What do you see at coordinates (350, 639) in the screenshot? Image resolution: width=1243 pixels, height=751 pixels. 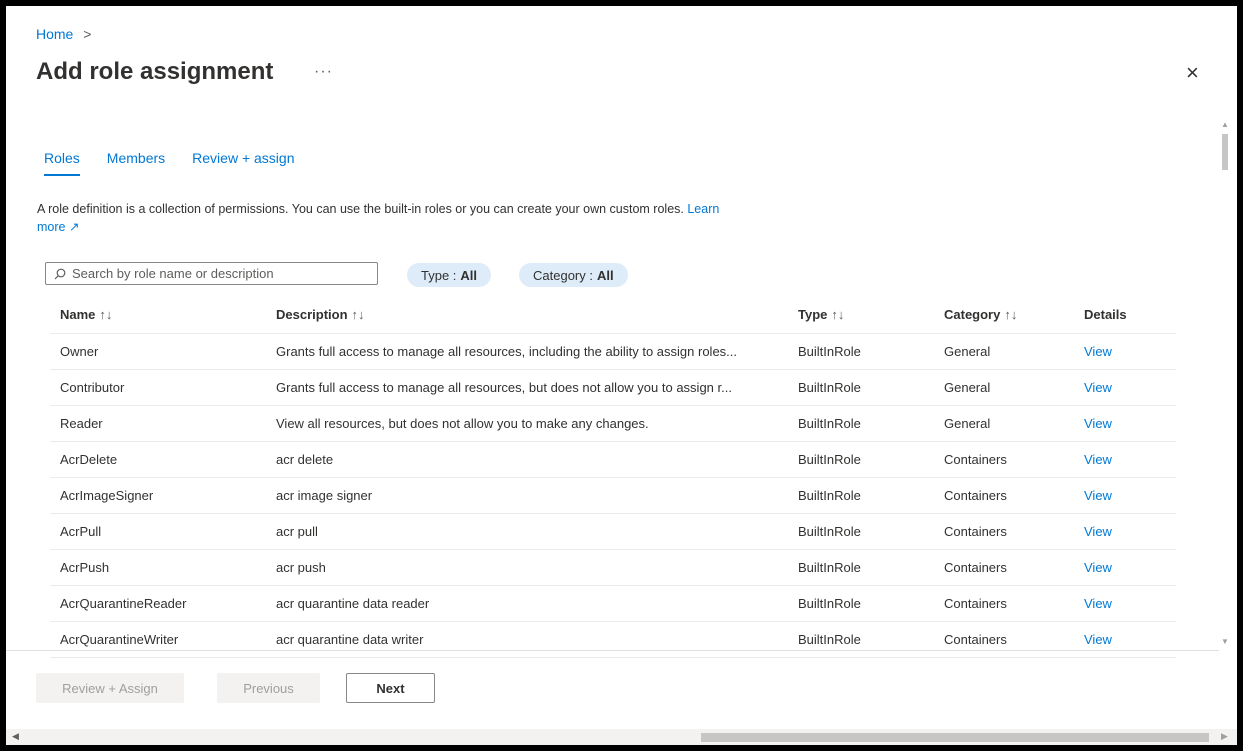 I see `role-description: acr quarantine data writer` at bounding box center [350, 639].